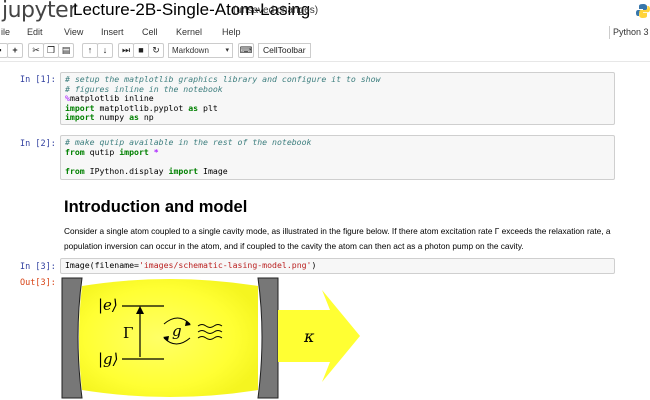 The width and height of the screenshot is (650, 400). What do you see at coordinates (73, 32) in the screenshot?
I see `menu-view: View` at bounding box center [73, 32].